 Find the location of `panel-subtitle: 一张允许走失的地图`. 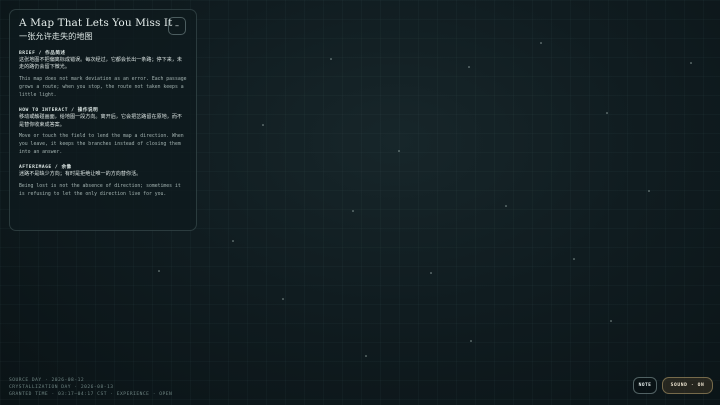

panel-subtitle: 一张允许走失的地图 is located at coordinates (56, 36).